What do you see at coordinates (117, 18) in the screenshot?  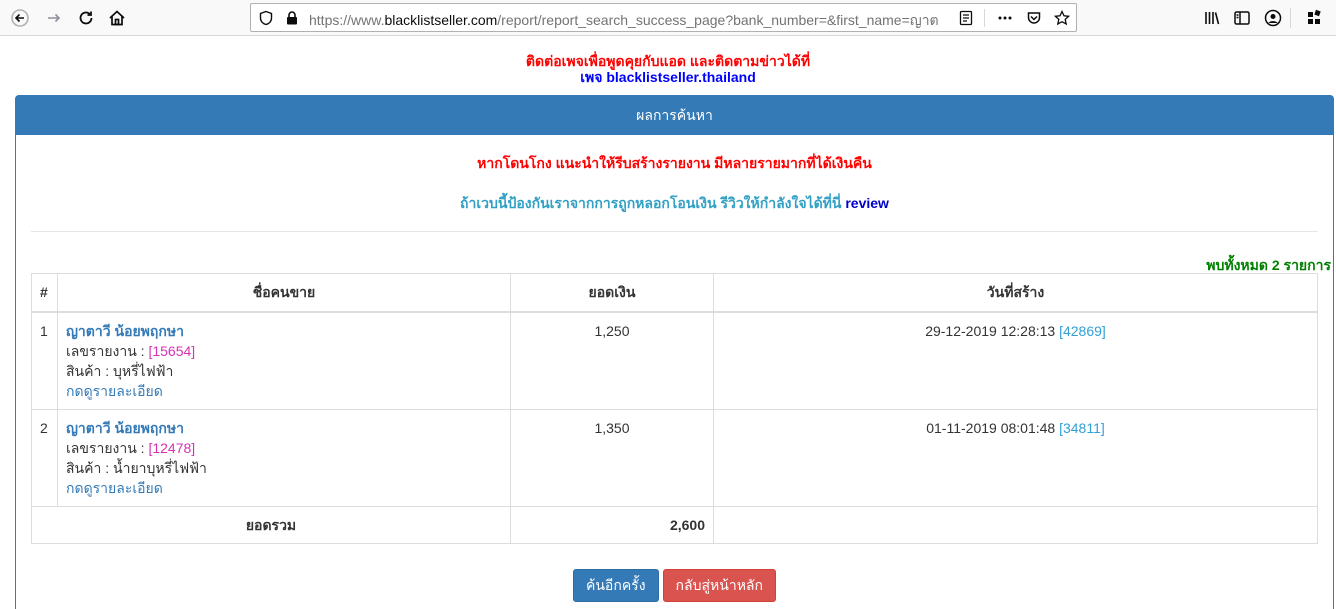 I see `home-icon` at bounding box center [117, 18].